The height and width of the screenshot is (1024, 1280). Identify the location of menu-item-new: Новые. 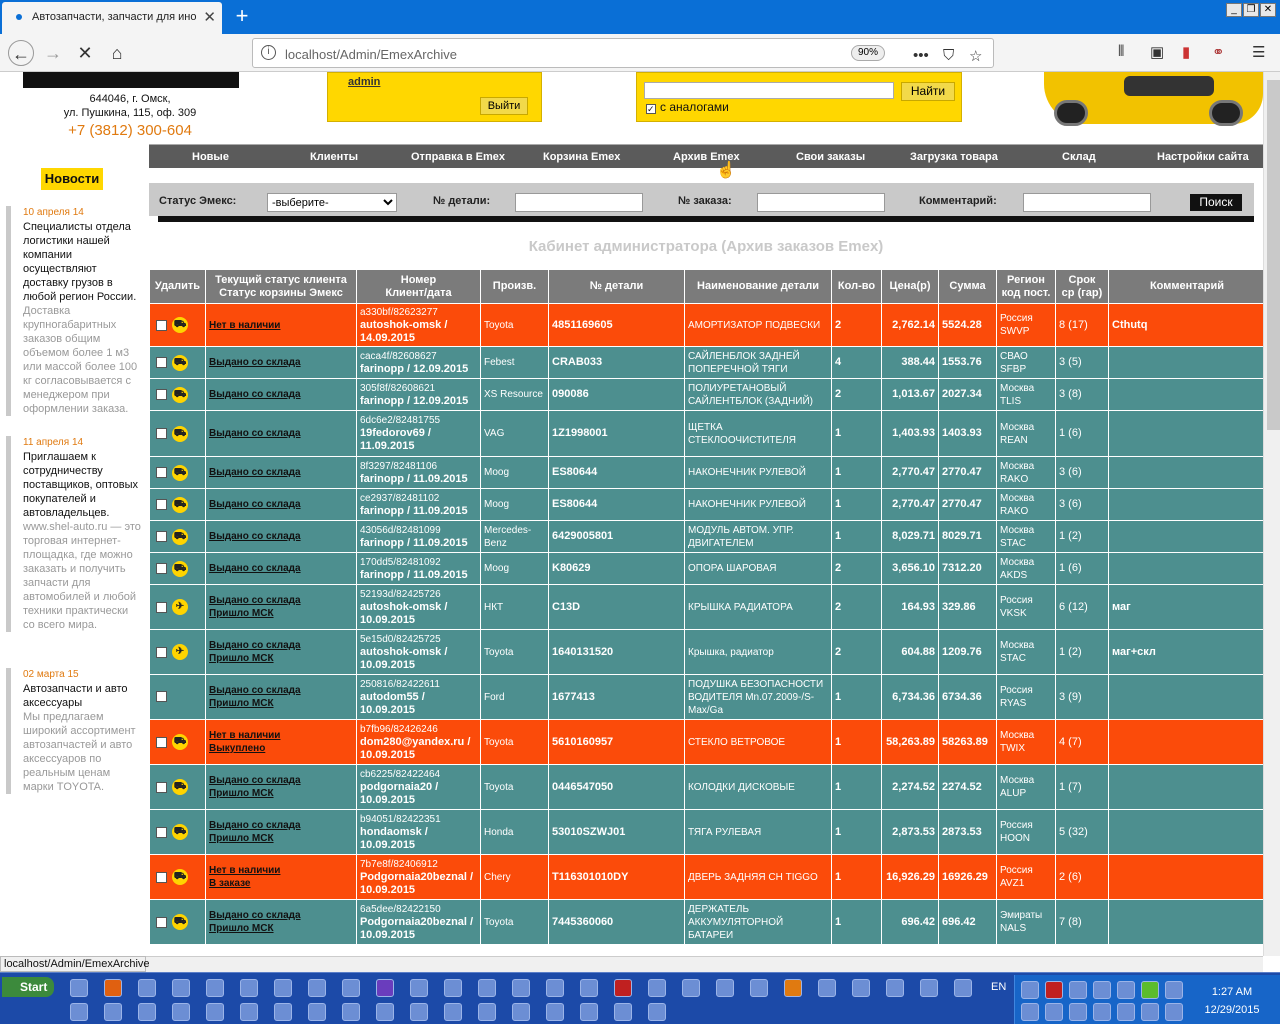
(210, 157).